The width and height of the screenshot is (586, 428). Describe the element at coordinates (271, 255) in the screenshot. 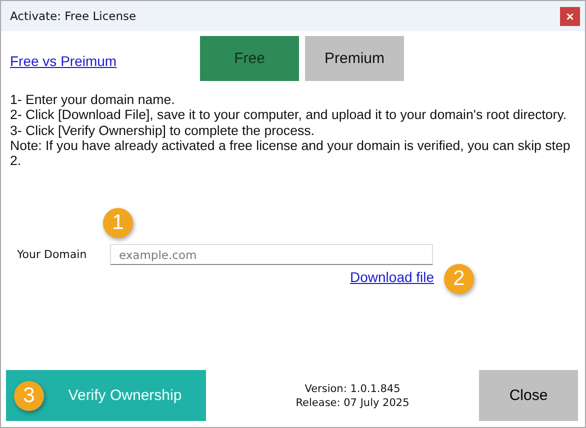

I see `domain-input-field: example.com` at that location.